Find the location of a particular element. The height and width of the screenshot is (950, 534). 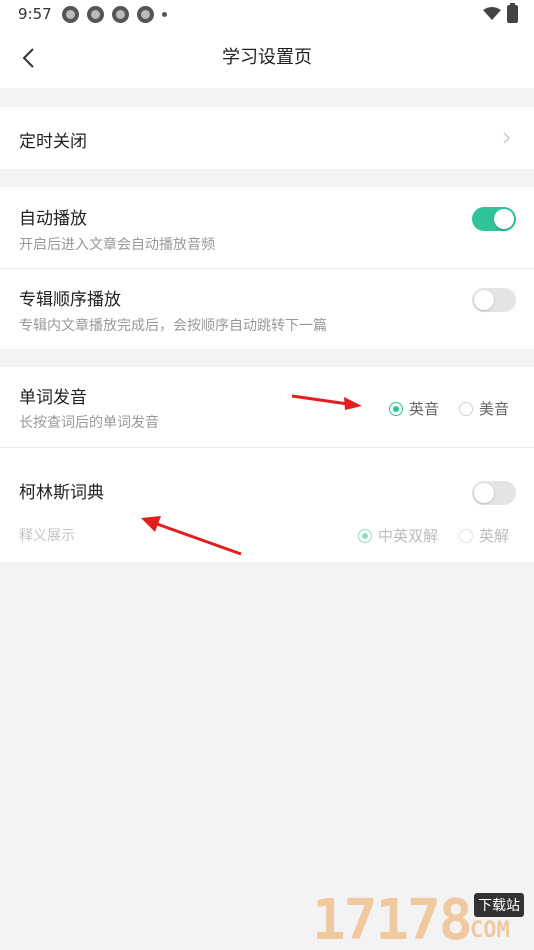

chevron-right-icon is located at coordinates (507, 138).